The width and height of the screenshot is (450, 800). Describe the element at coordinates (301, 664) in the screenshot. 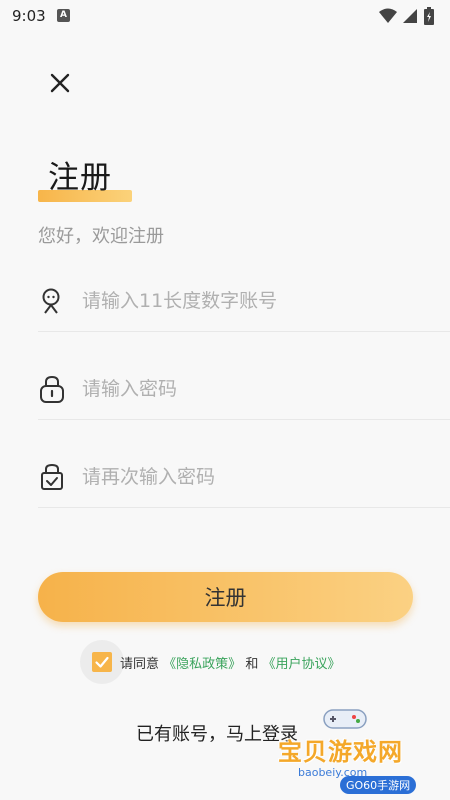

I see `user-agreement-link: 《用户协议》` at that location.